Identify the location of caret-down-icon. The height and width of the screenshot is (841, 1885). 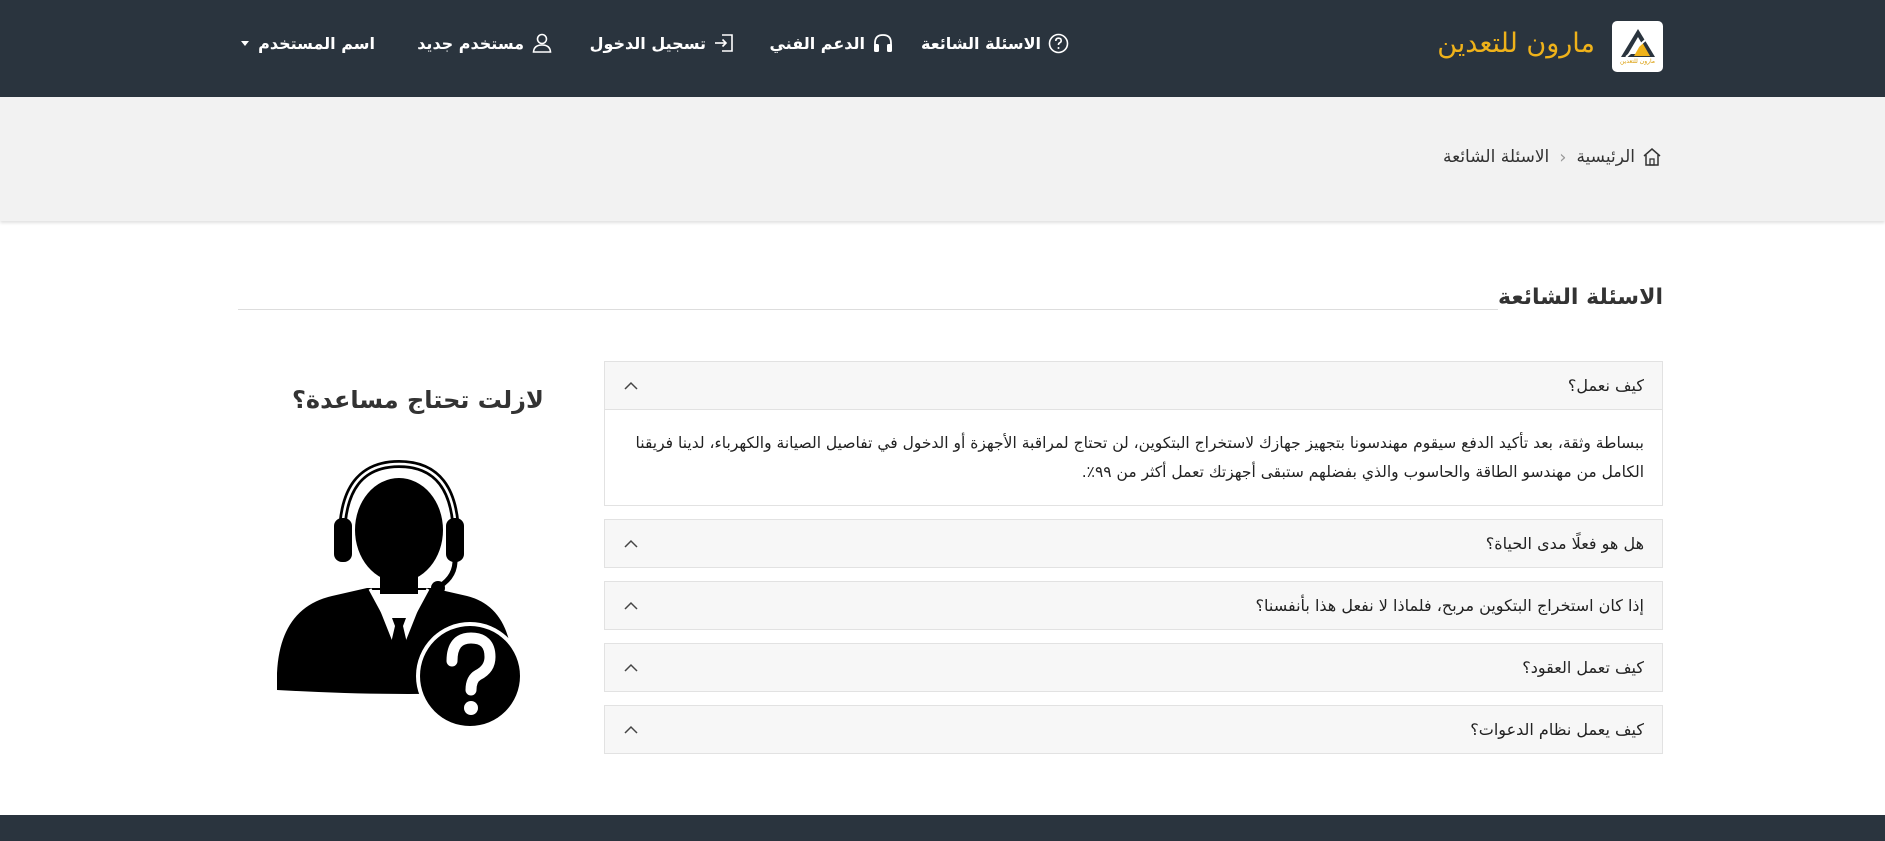
(245, 43).